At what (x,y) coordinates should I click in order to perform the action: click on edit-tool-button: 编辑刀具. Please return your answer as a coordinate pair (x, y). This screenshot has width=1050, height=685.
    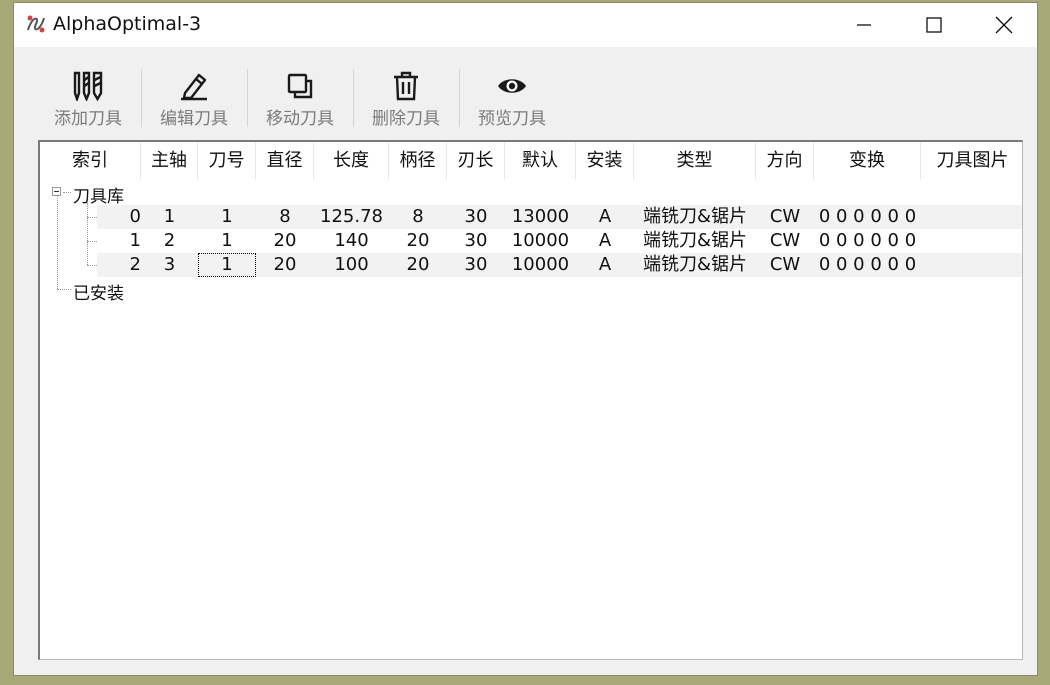
    Looking at the image, I should click on (194, 100).